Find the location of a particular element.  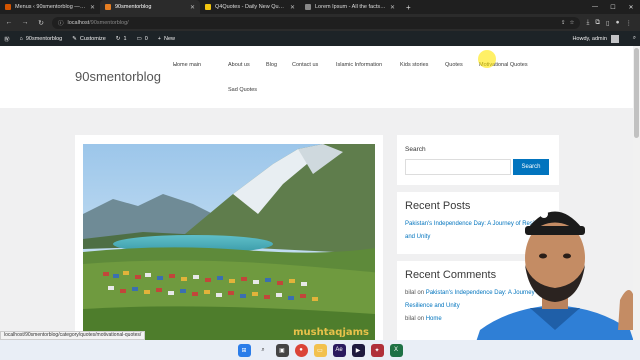

browser-tab: Menus ‹ 90smentorblog — Word... ✕ is located at coordinates (50, 7).